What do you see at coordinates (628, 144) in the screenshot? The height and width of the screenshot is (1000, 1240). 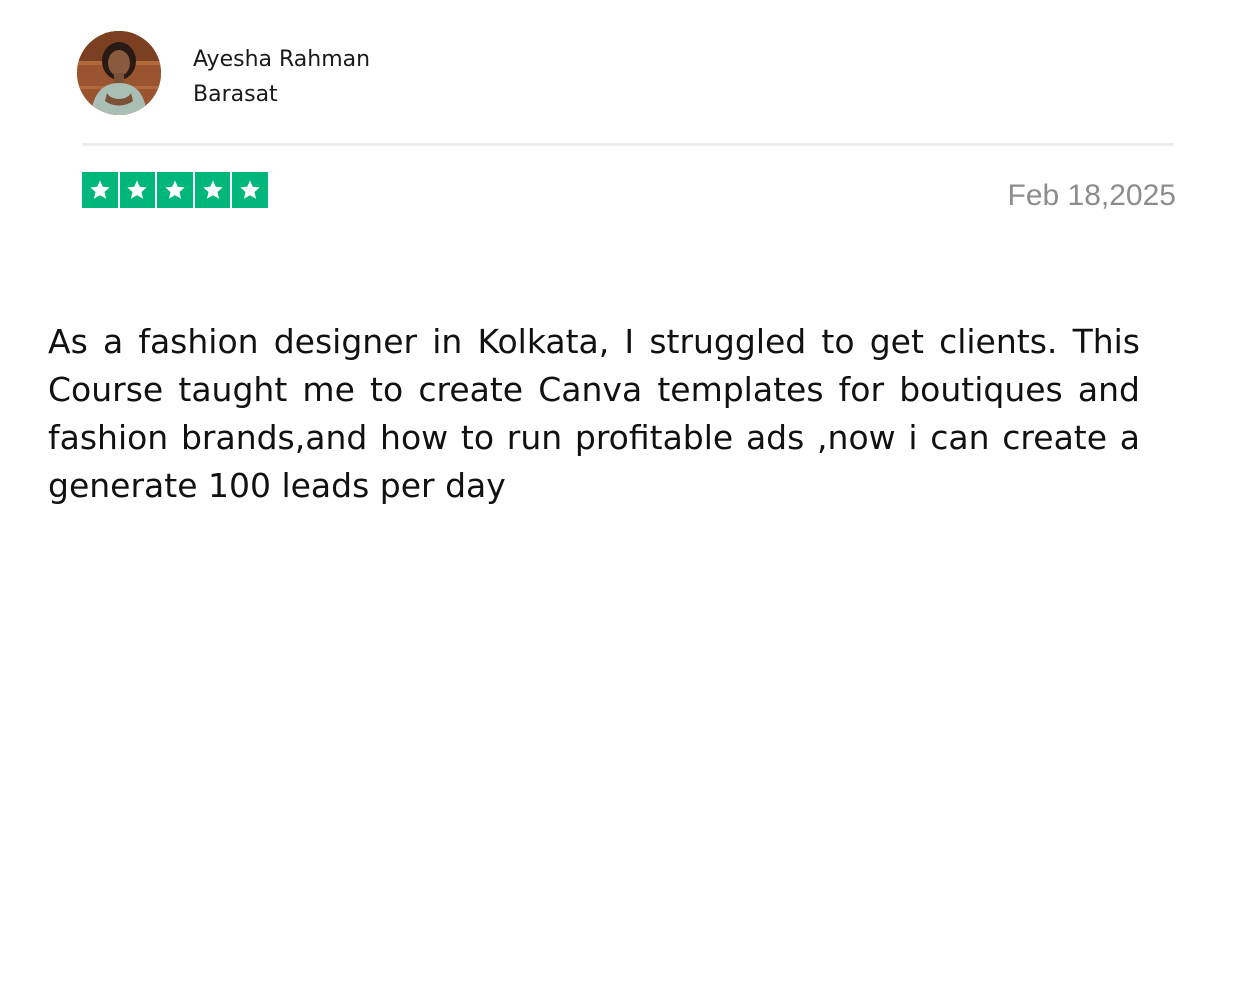 I see `divider` at bounding box center [628, 144].